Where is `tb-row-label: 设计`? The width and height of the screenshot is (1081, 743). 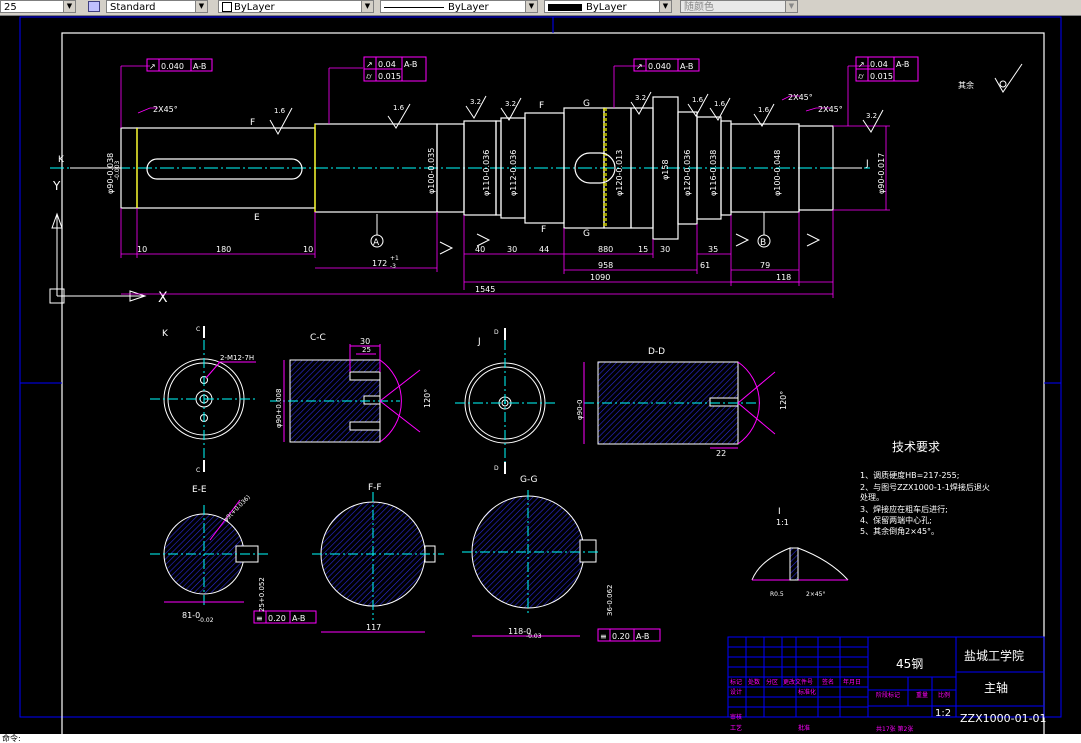 tb-row-label: 设计 is located at coordinates (736, 692).